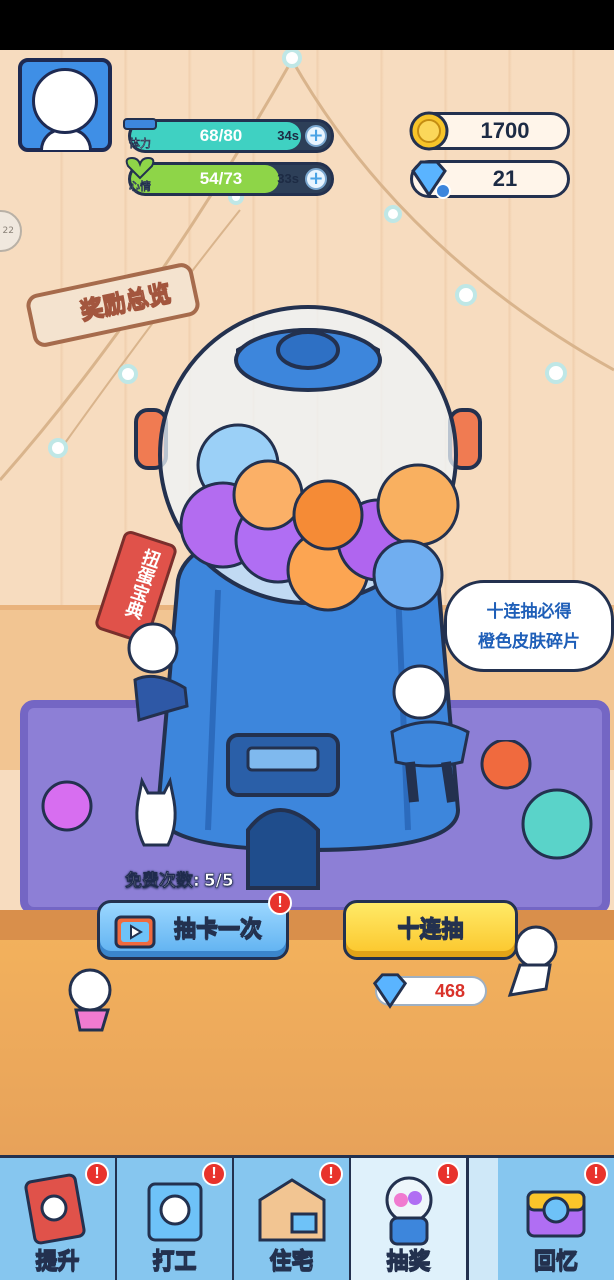 The width and height of the screenshot is (614, 1280). What do you see at coordinates (140, 143) in the screenshot?
I see `stamina-label: 体力` at bounding box center [140, 143].